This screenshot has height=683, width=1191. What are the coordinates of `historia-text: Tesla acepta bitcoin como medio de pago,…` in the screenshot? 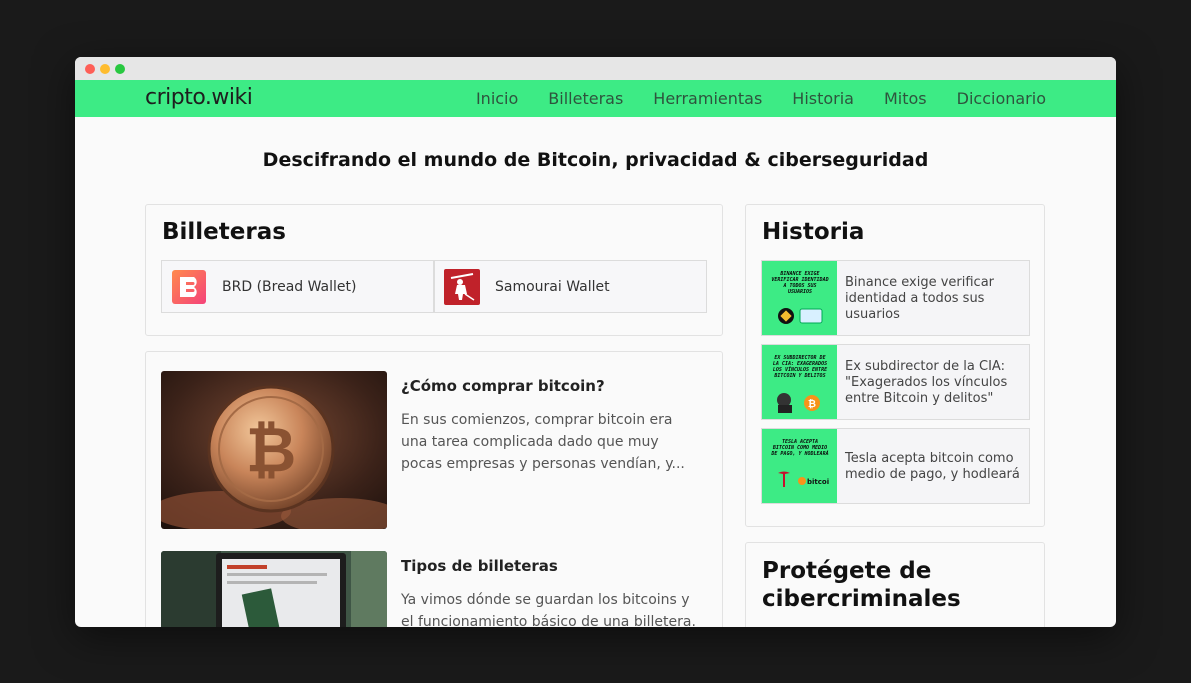 It's located at (932, 466).